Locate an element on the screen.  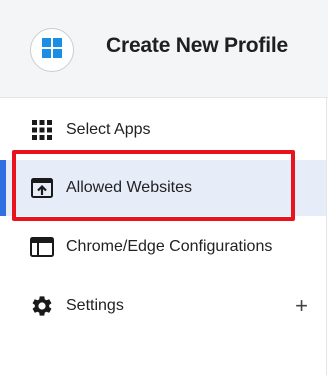
nav-item-label: Allowed Websites is located at coordinates (129, 187).